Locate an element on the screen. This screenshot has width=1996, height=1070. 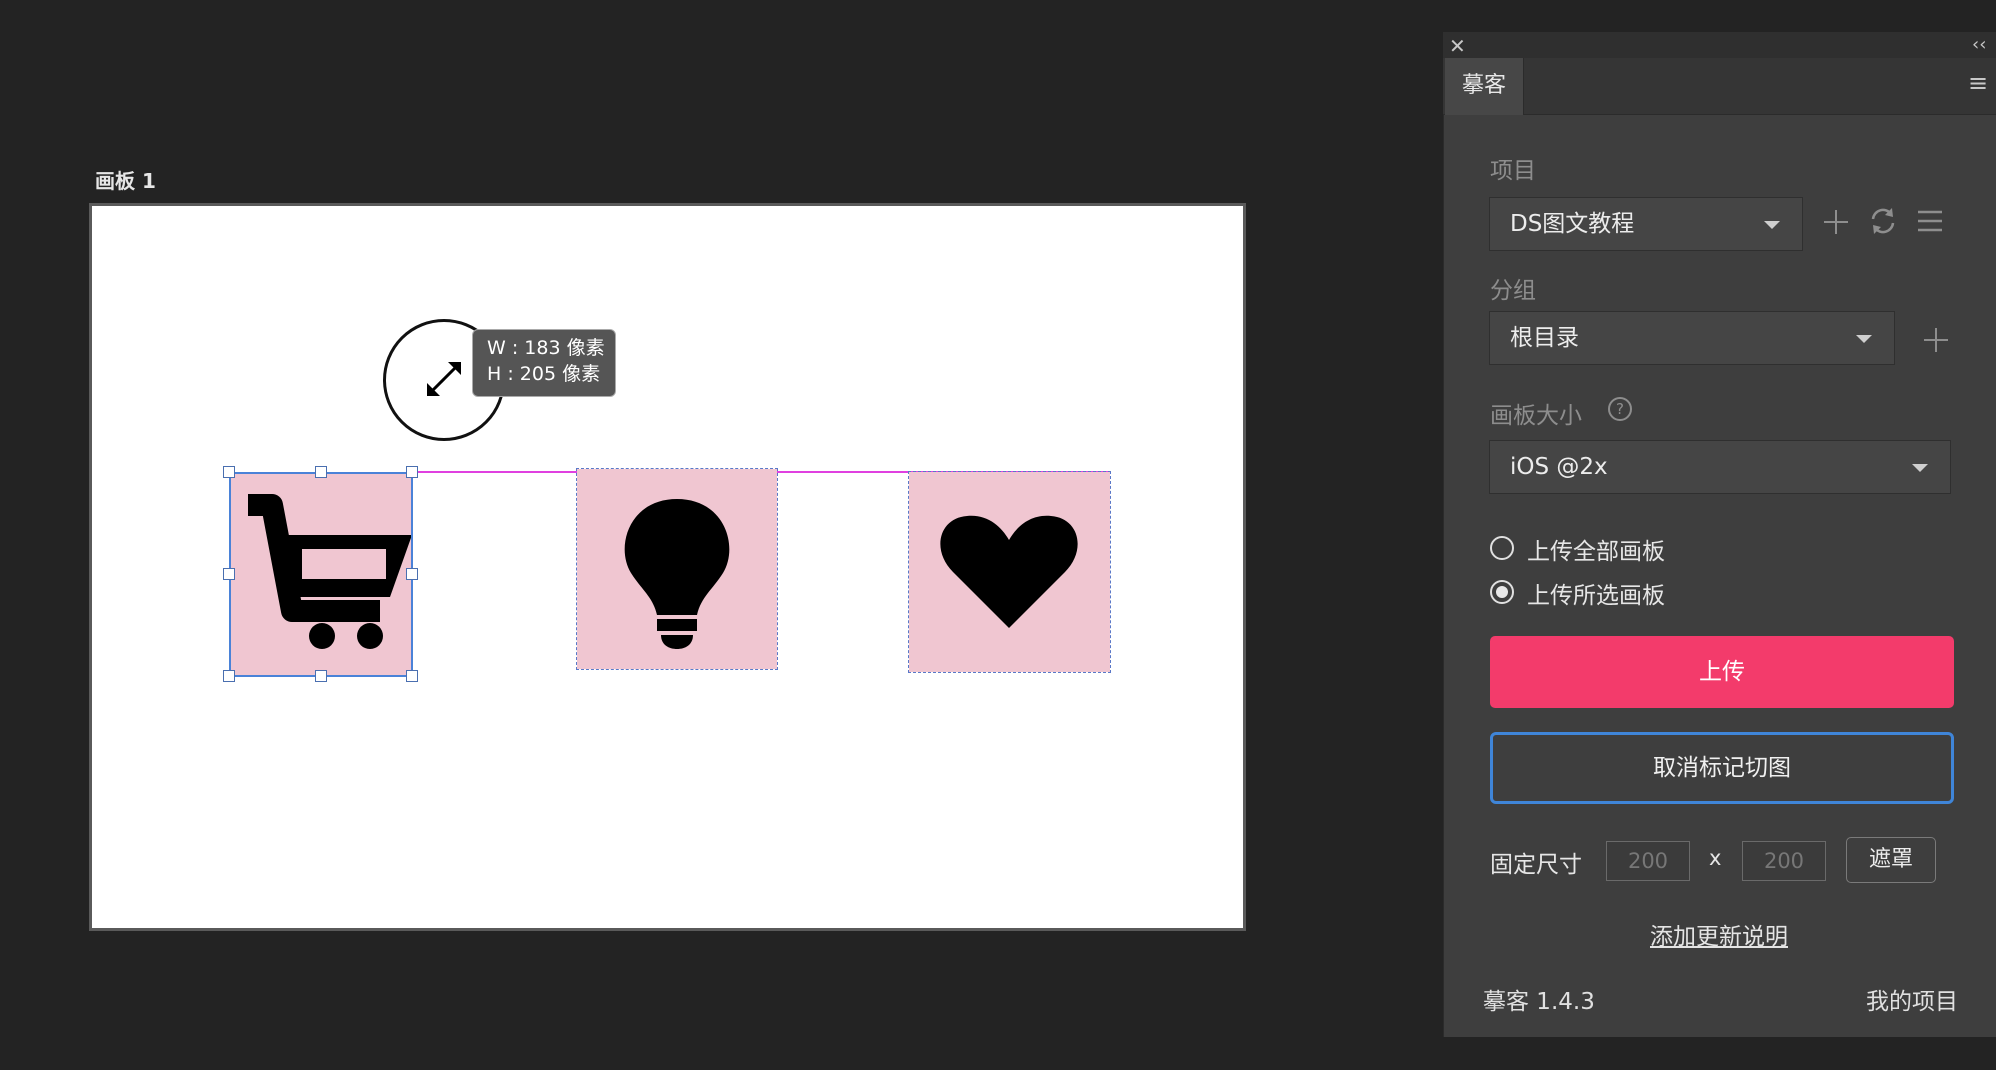
version-text: 摹客 1.4.3 is located at coordinates (1539, 1002).